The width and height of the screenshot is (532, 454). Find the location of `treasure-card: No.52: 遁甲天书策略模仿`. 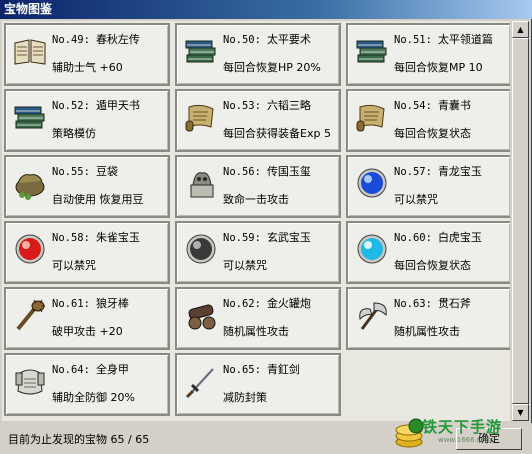

treasure-card: No.52: 遁甲天书策略模仿 is located at coordinates (87, 120).